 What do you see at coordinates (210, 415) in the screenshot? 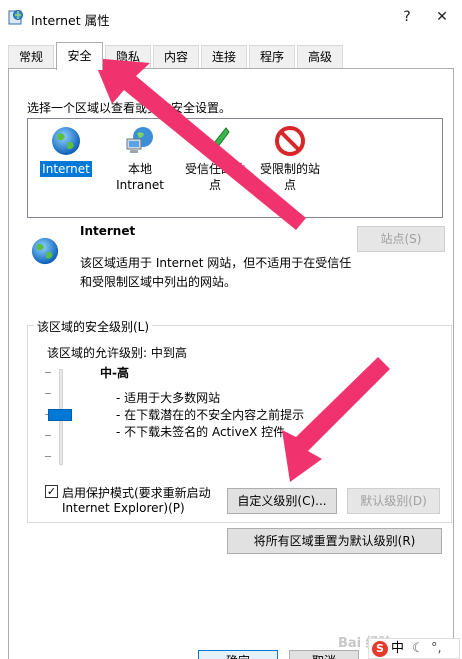
I see `level-bullet-2: - 在下载潜在的不安全内容之前提示` at bounding box center [210, 415].